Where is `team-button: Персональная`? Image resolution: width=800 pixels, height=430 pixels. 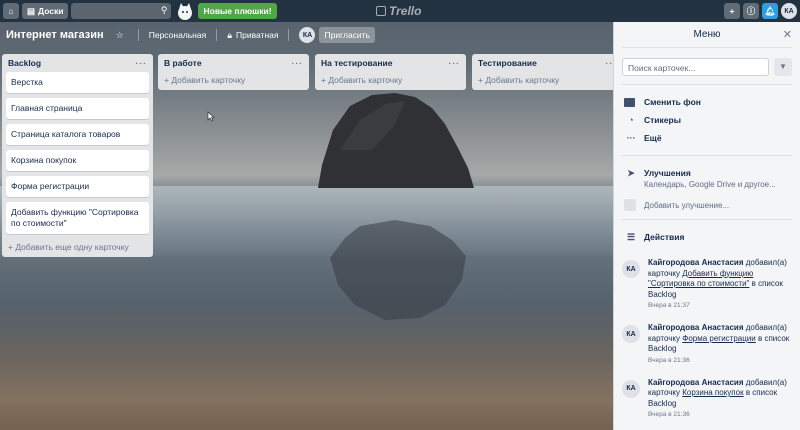
team-button: Персональная is located at coordinates (177, 35).